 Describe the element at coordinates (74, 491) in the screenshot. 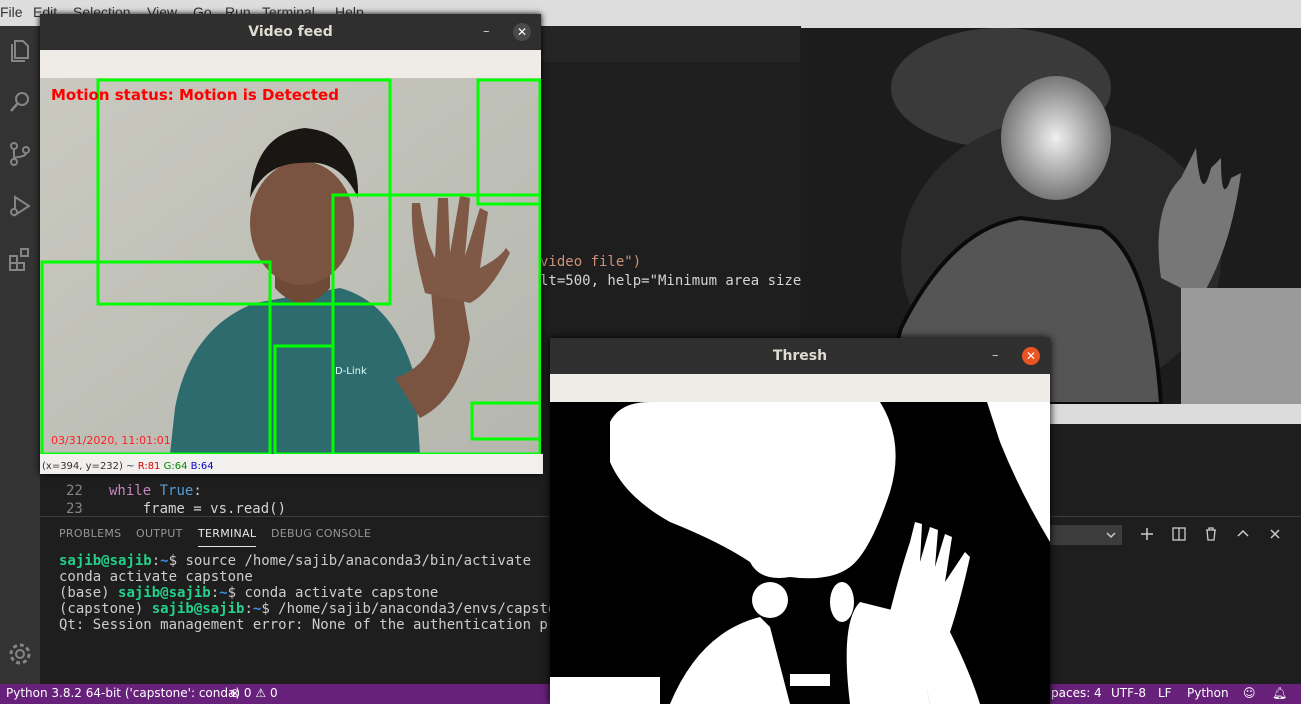

I see `line-number: 22` at that location.